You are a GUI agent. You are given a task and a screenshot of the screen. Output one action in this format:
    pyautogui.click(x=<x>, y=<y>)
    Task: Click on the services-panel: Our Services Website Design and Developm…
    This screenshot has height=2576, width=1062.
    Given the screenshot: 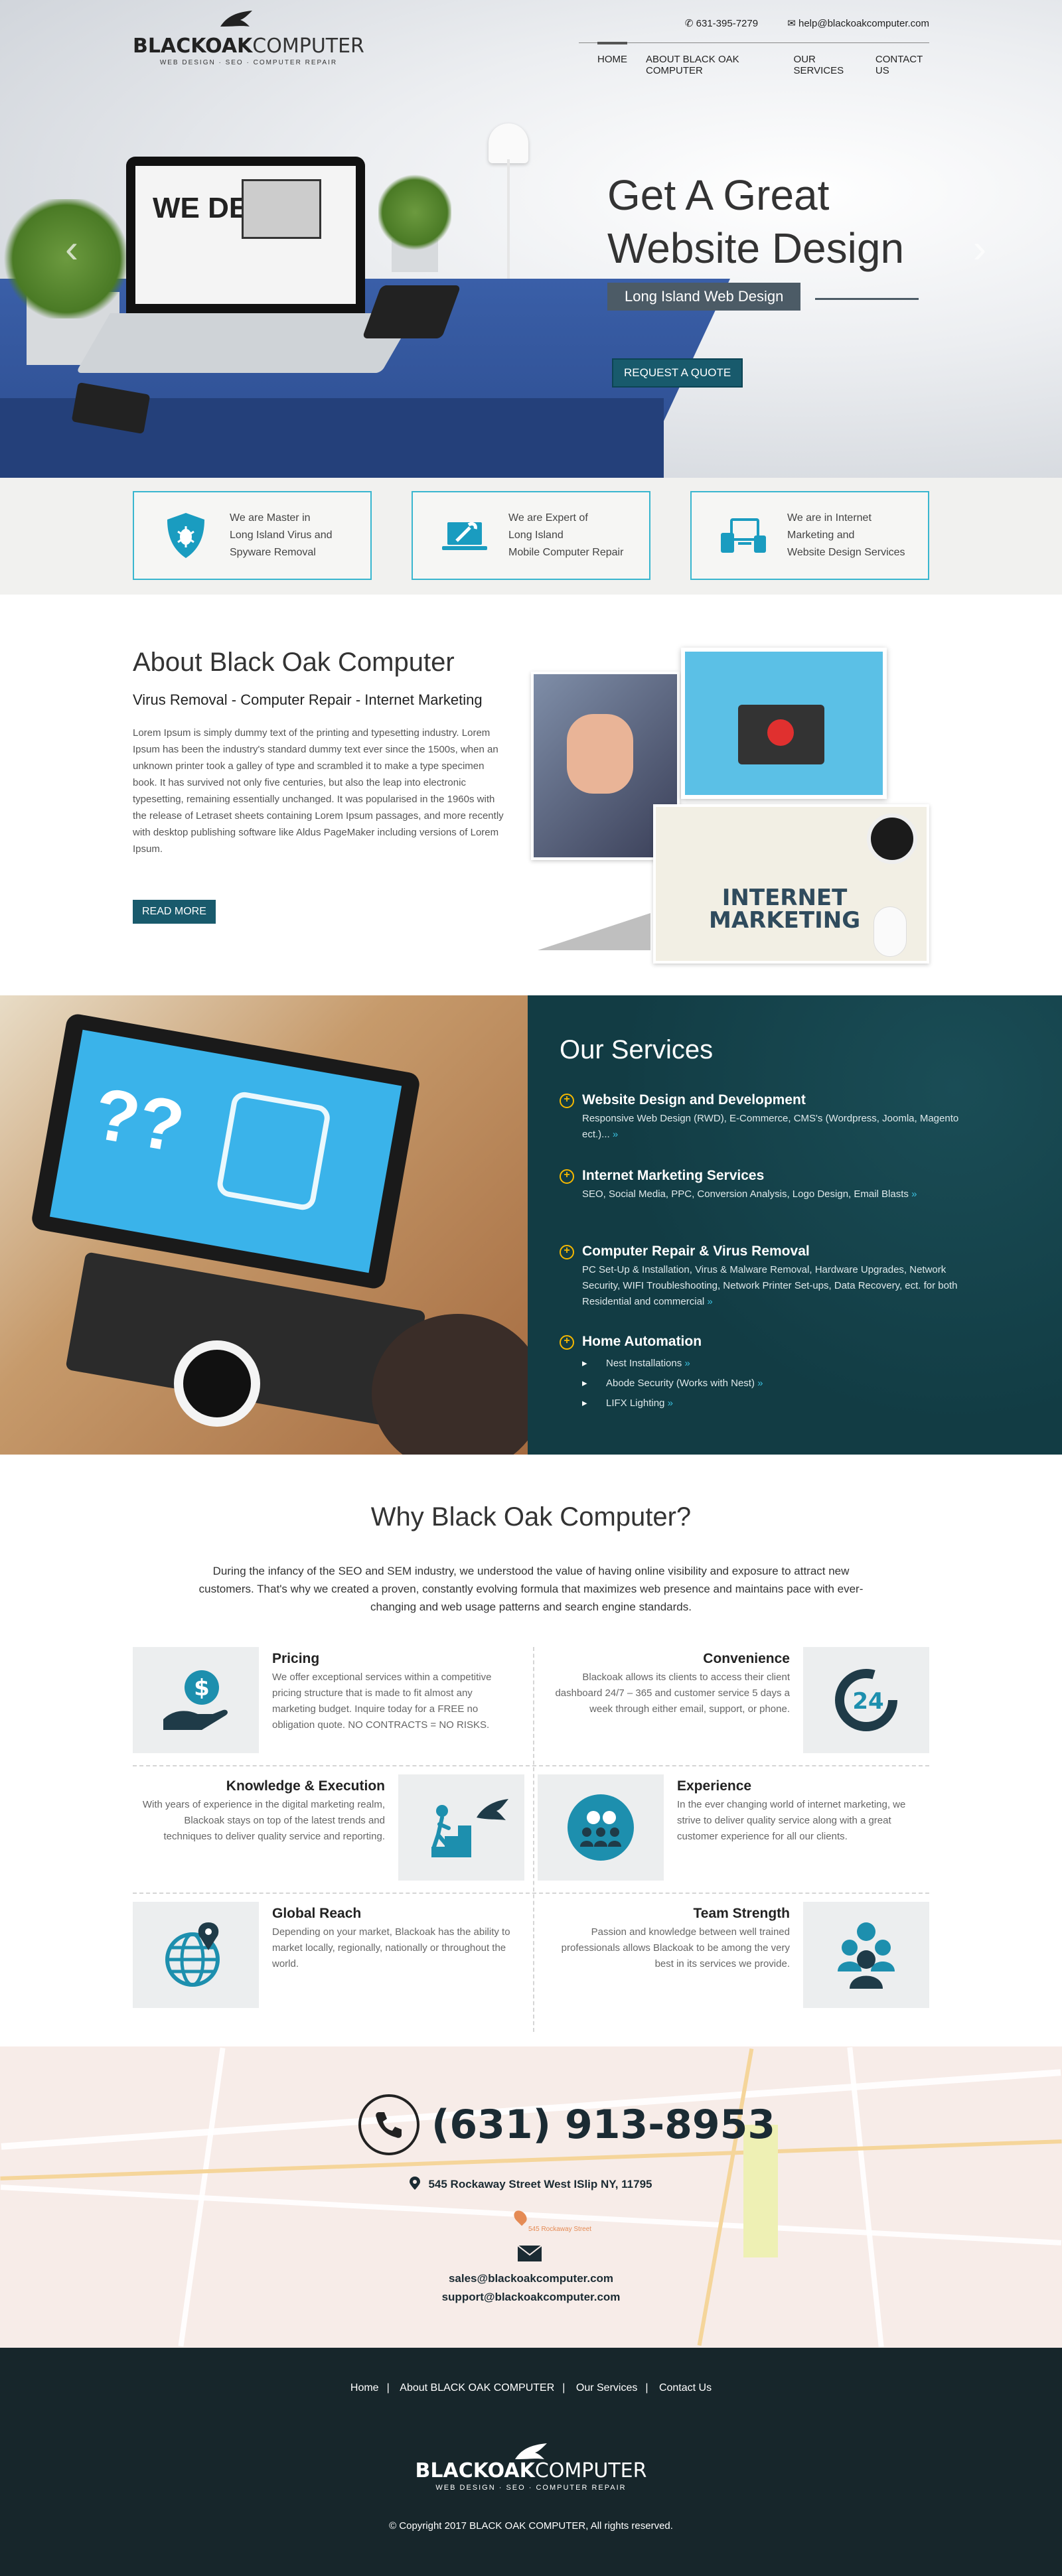 What is the action you would take?
    pyautogui.click(x=795, y=1225)
    